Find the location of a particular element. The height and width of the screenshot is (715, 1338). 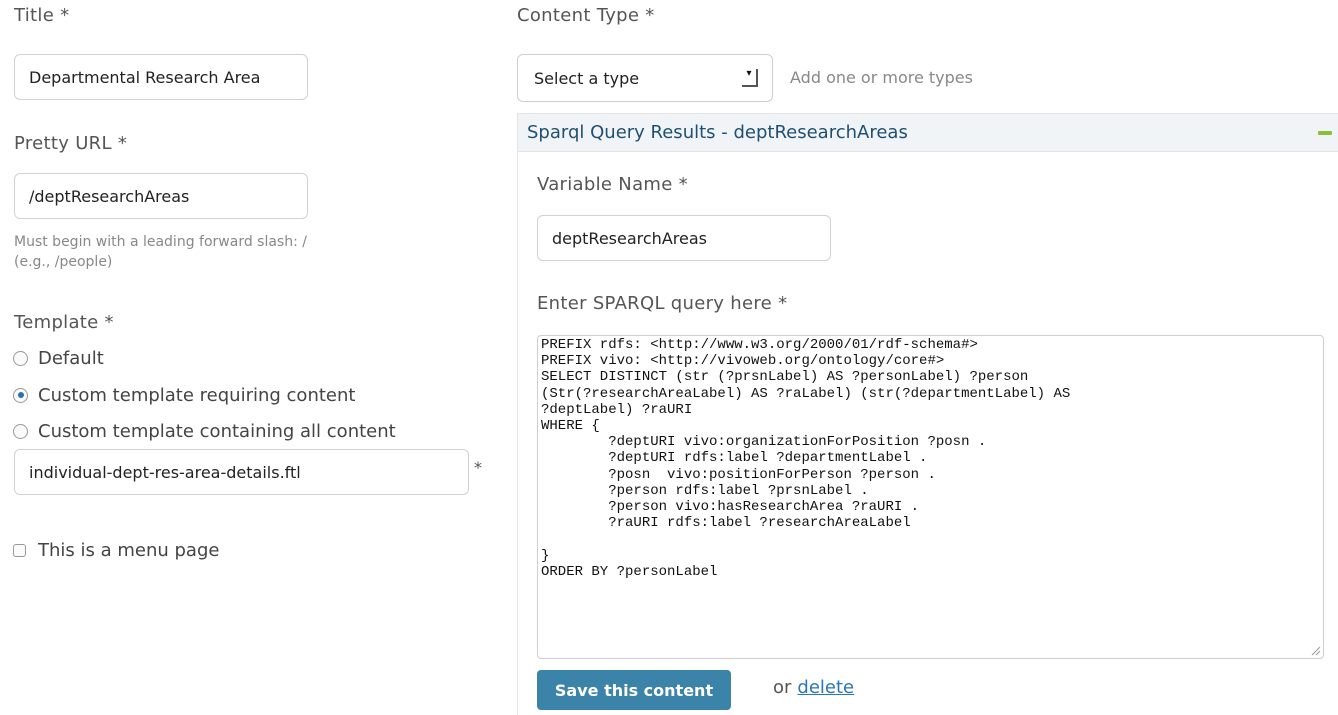

content-type-hint: Add one or more types is located at coordinates (881, 77).